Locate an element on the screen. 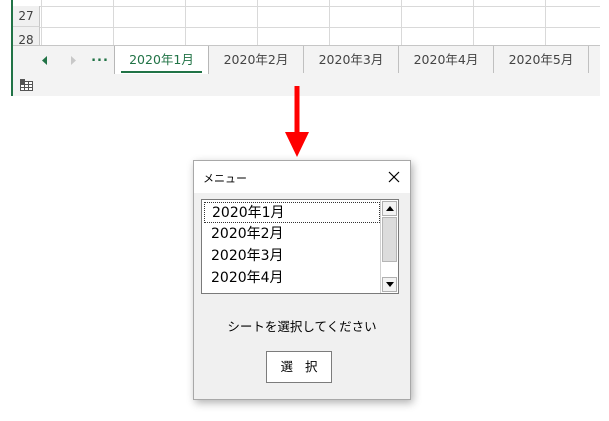  close-button is located at coordinates (394, 177).